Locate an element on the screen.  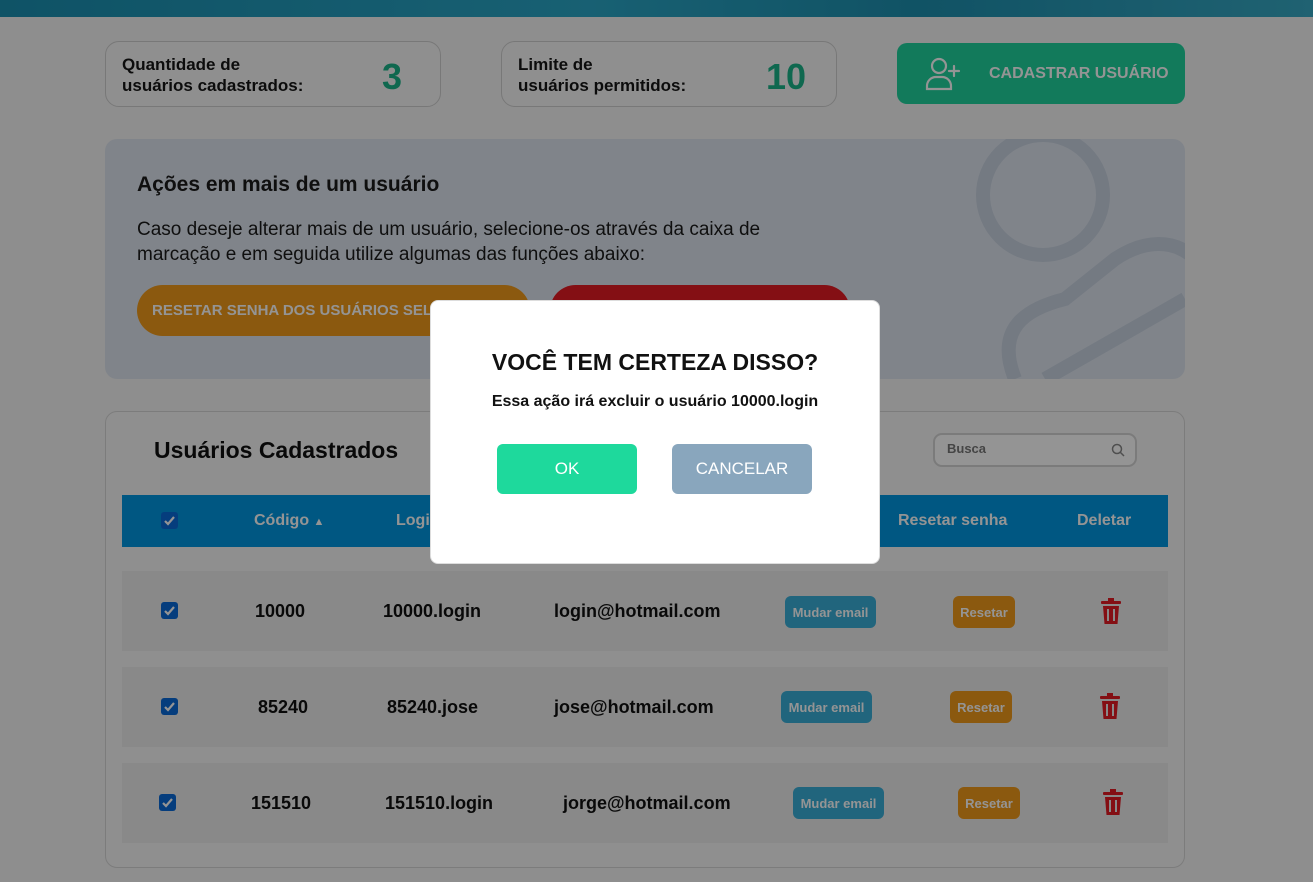
cancel-button: CANCELAR is located at coordinates (742, 469).